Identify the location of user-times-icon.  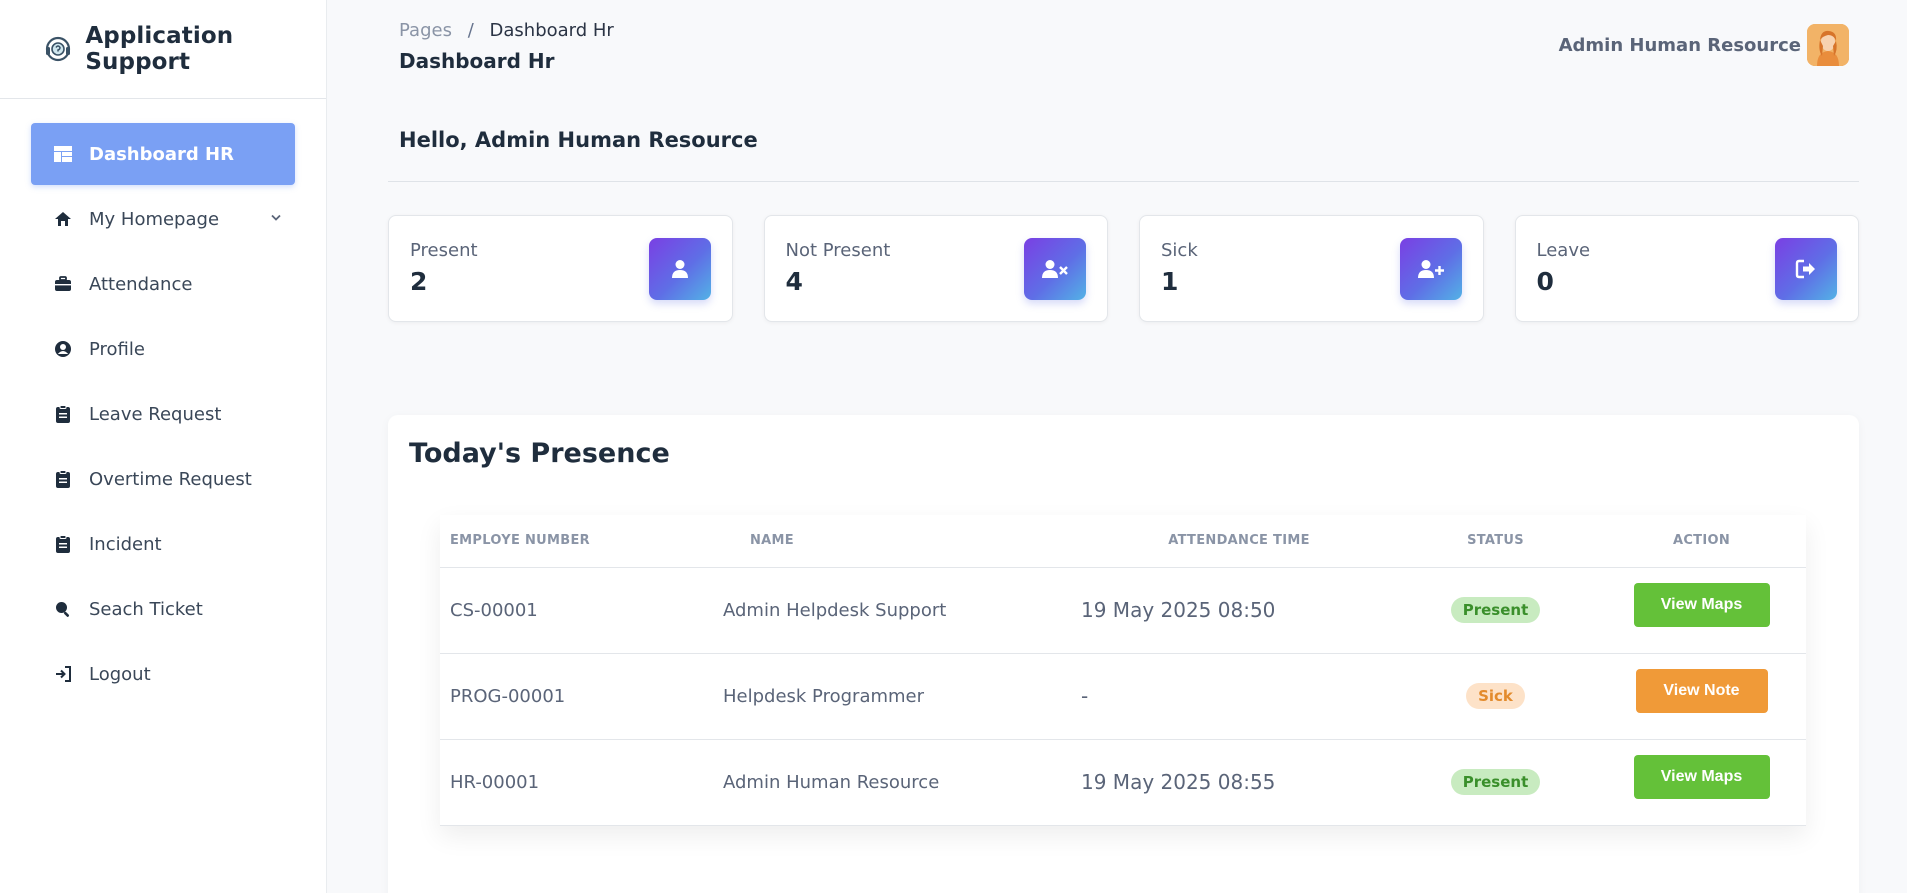
(1055, 269).